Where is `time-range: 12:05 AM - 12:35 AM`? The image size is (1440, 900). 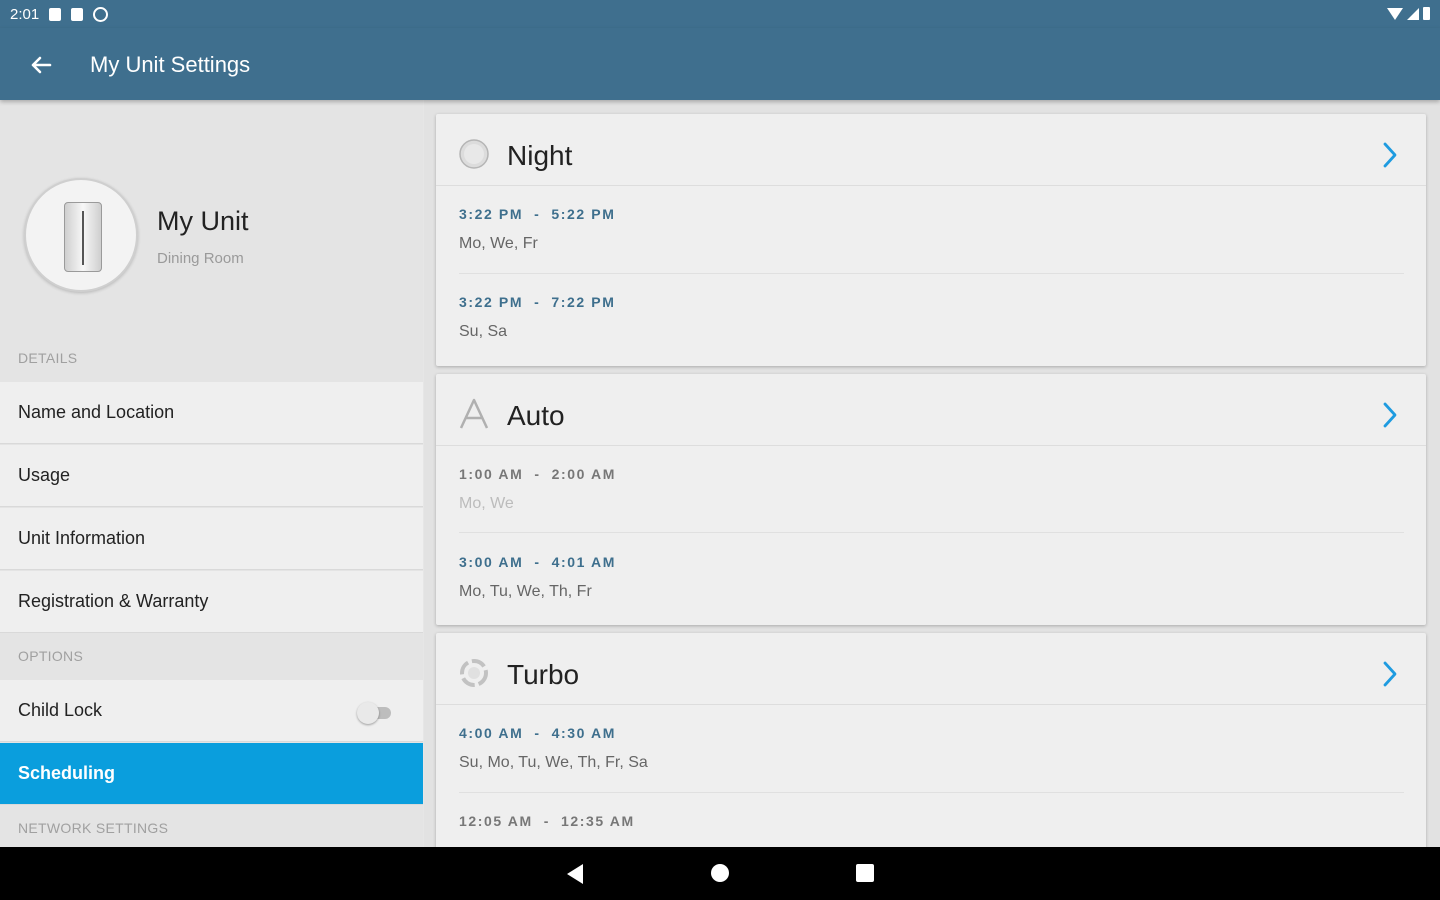 time-range: 12:05 AM - 12:35 AM is located at coordinates (547, 821).